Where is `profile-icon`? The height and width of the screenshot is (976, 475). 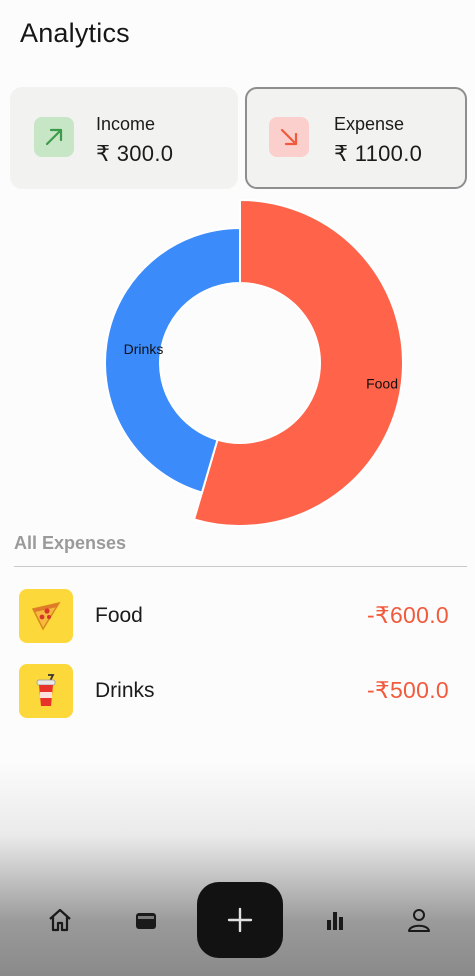
profile-icon is located at coordinates (419, 920).